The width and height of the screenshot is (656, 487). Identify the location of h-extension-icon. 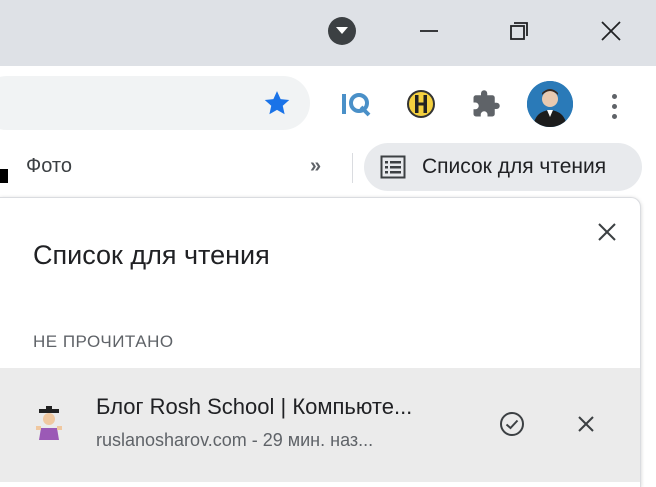
(421, 104).